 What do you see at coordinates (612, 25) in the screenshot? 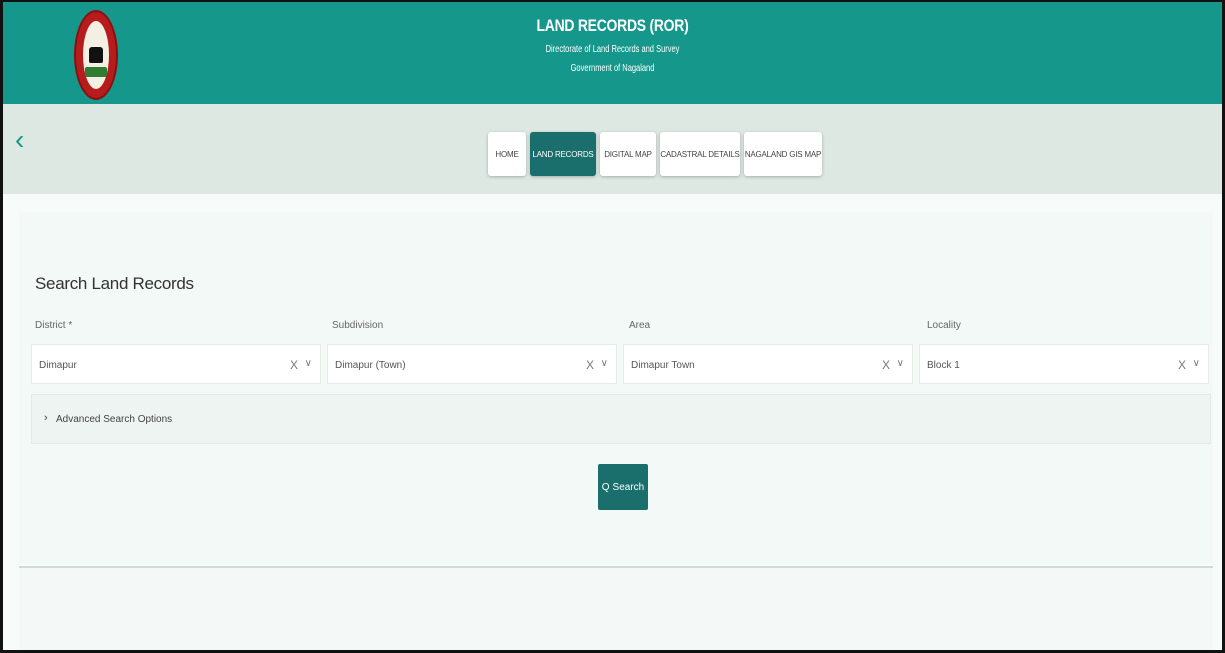
I see `site-title: LAND RECORDS (ROR)` at bounding box center [612, 25].